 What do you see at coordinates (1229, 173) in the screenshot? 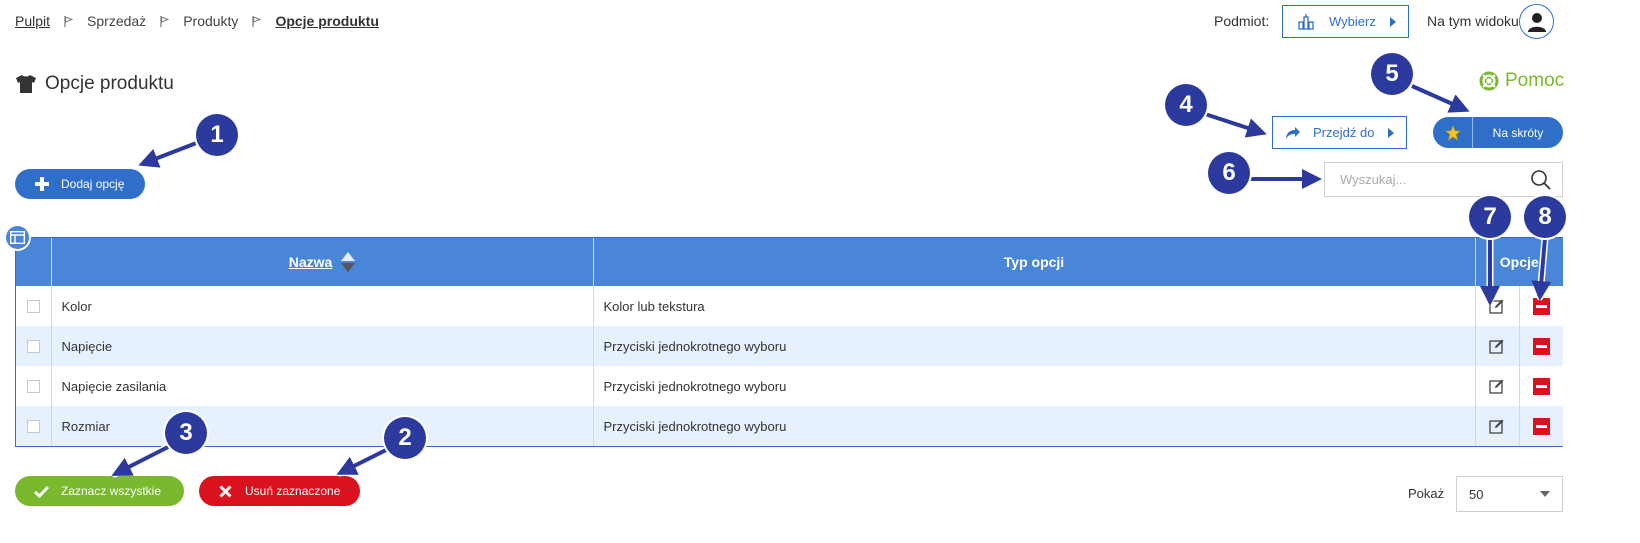
I see `annotation-badge: 6` at bounding box center [1229, 173].